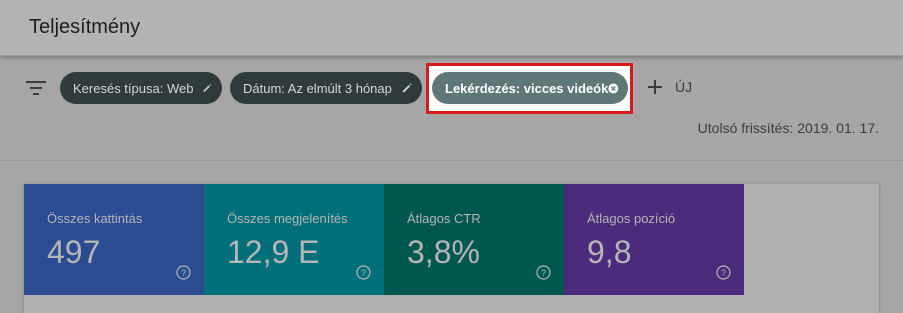  Describe the element at coordinates (95, 218) in the screenshot. I see `metric-label: Összes kattintás` at that location.